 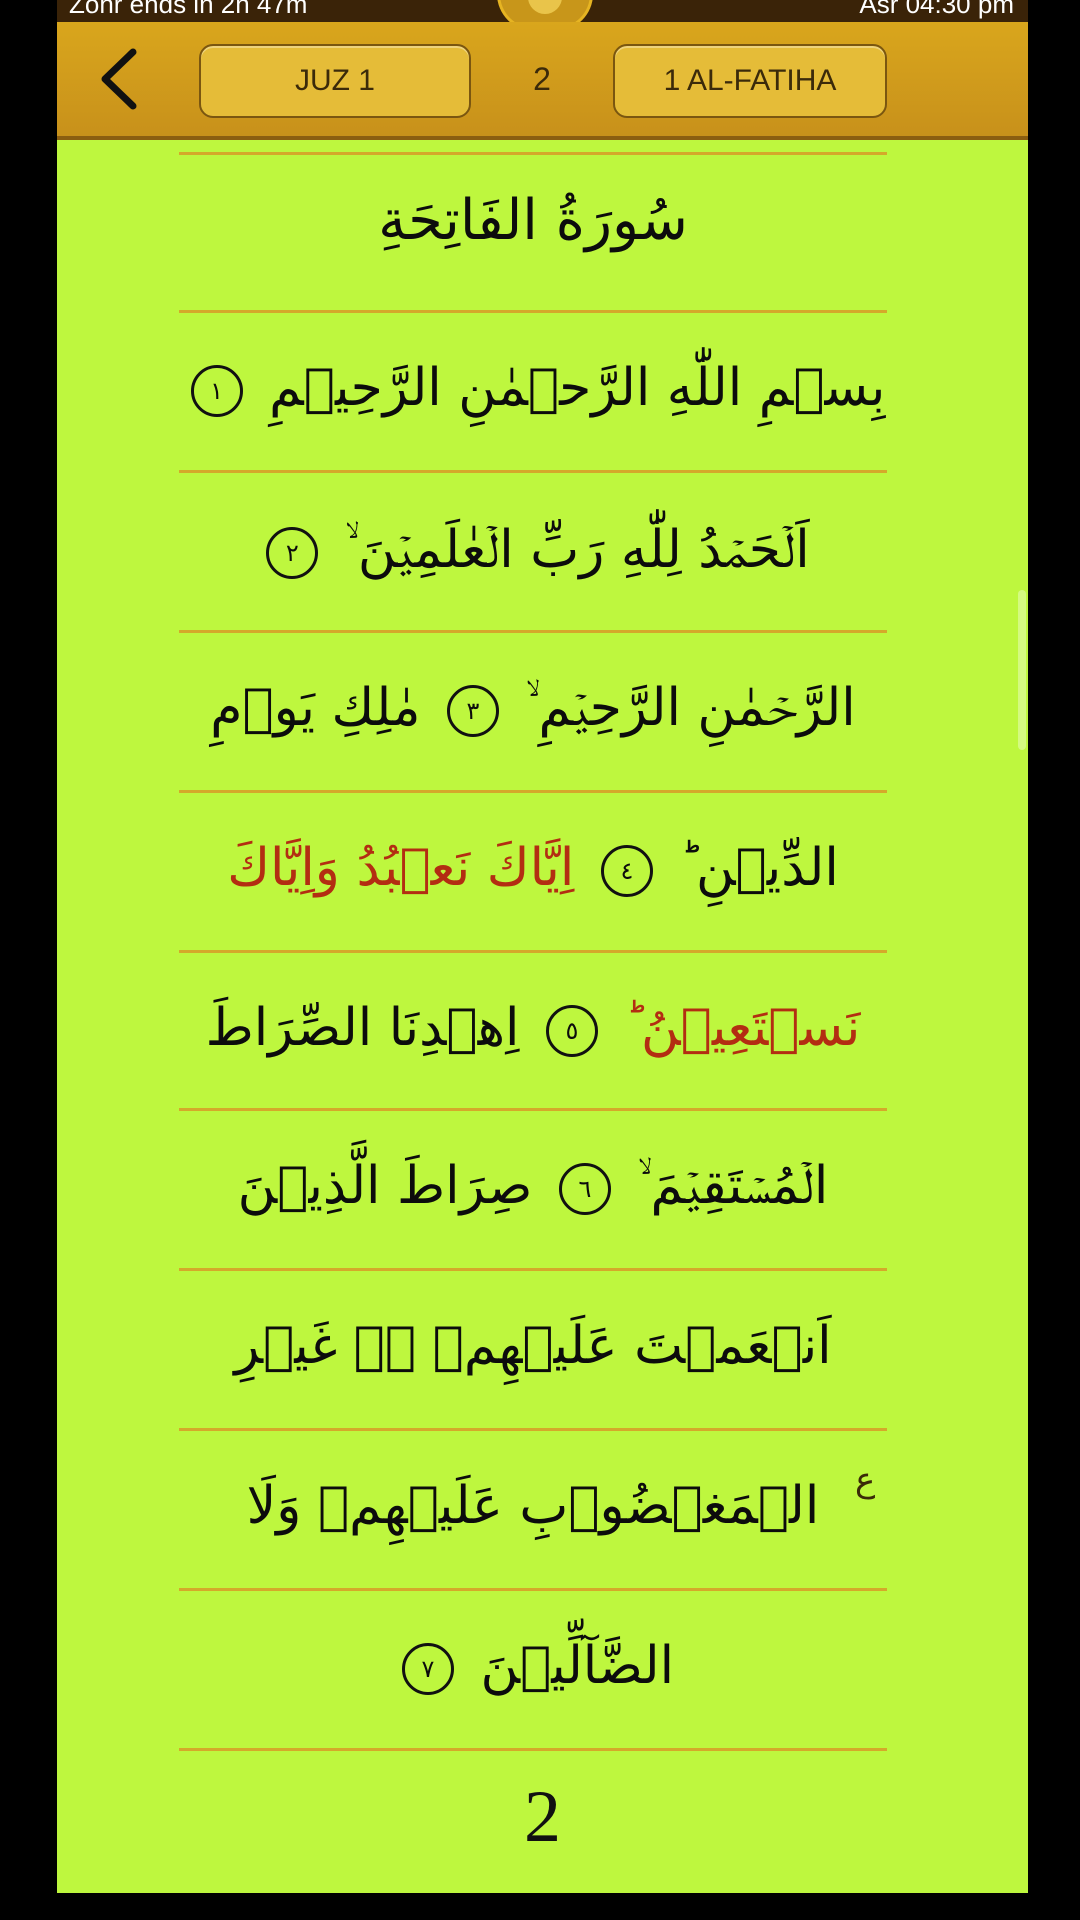 I want to click on verse-text: الۡمُسۡتَقِيۡمَ ۙ, so click(x=733, y=1186).